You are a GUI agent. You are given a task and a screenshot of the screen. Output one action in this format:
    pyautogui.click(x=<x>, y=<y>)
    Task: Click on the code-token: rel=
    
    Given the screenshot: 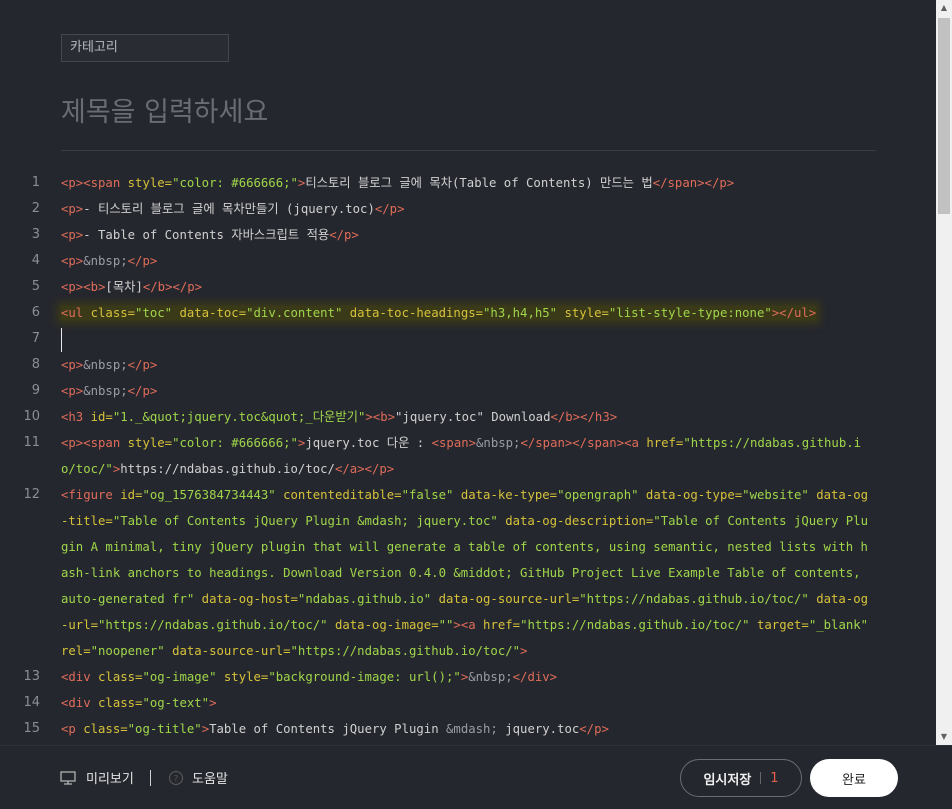 What is the action you would take?
    pyautogui.click(x=76, y=651)
    